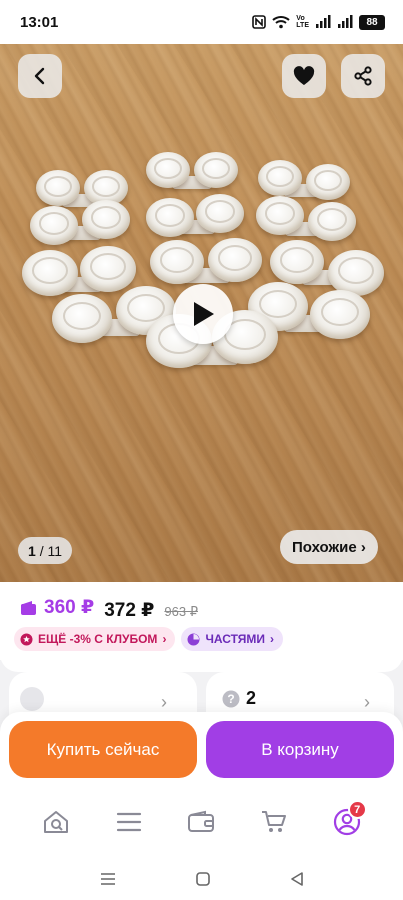 This screenshot has height=900, width=403. Describe the element at coordinates (26, 639) in the screenshot. I see `club-icon` at that location.